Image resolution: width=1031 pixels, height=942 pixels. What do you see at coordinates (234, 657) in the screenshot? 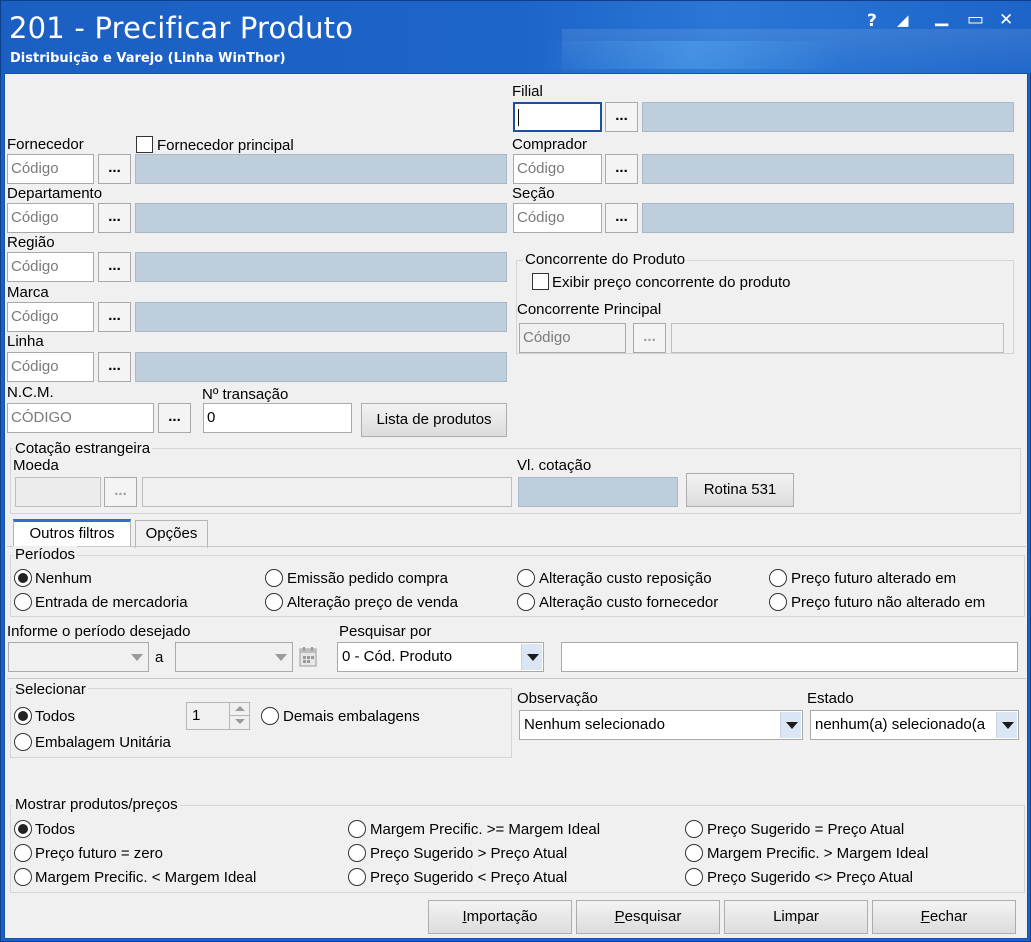
I see `periodo-fim-select` at bounding box center [234, 657].